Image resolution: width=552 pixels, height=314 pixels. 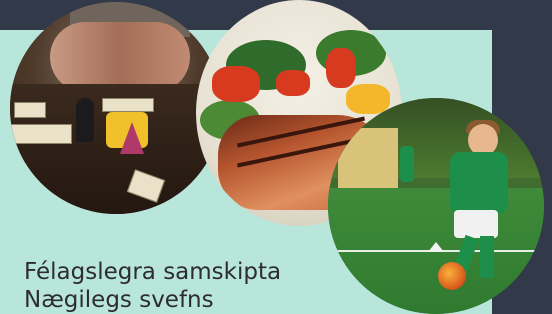 What do you see at coordinates (153, 272) in the screenshot?
I see `caption-social-interaction: Félagslegra samskipta` at bounding box center [153, 272].